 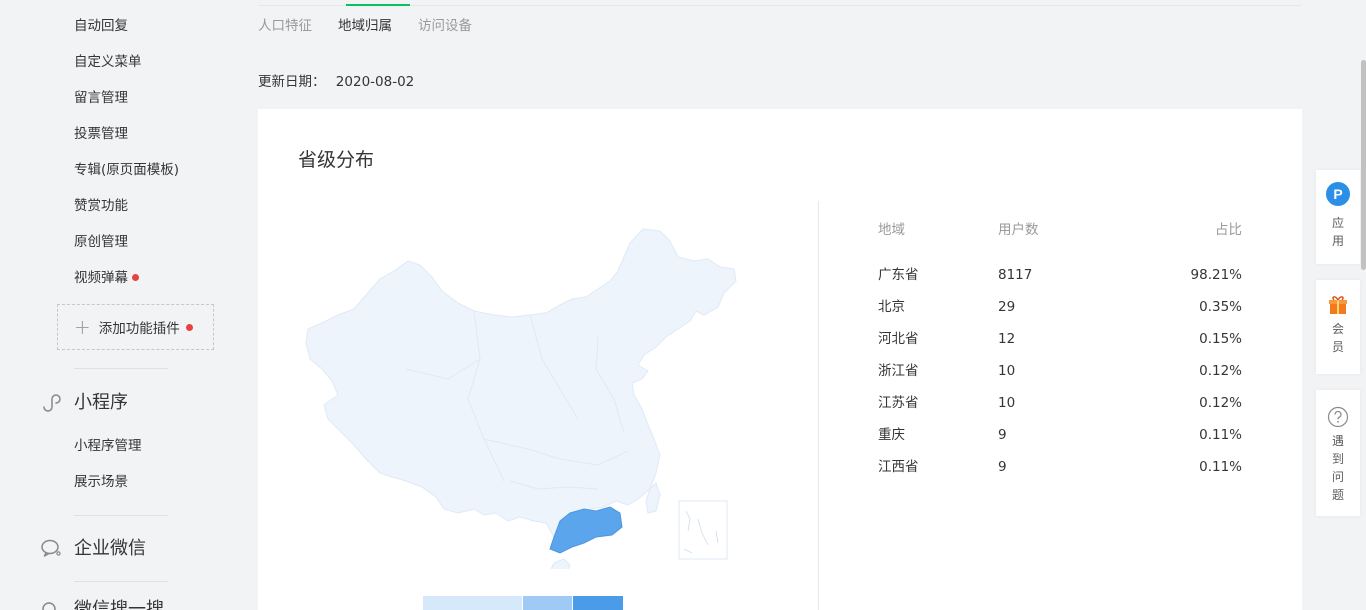 I want to click on help-float-button: 遇到问题, so click(x=1338, y=453).